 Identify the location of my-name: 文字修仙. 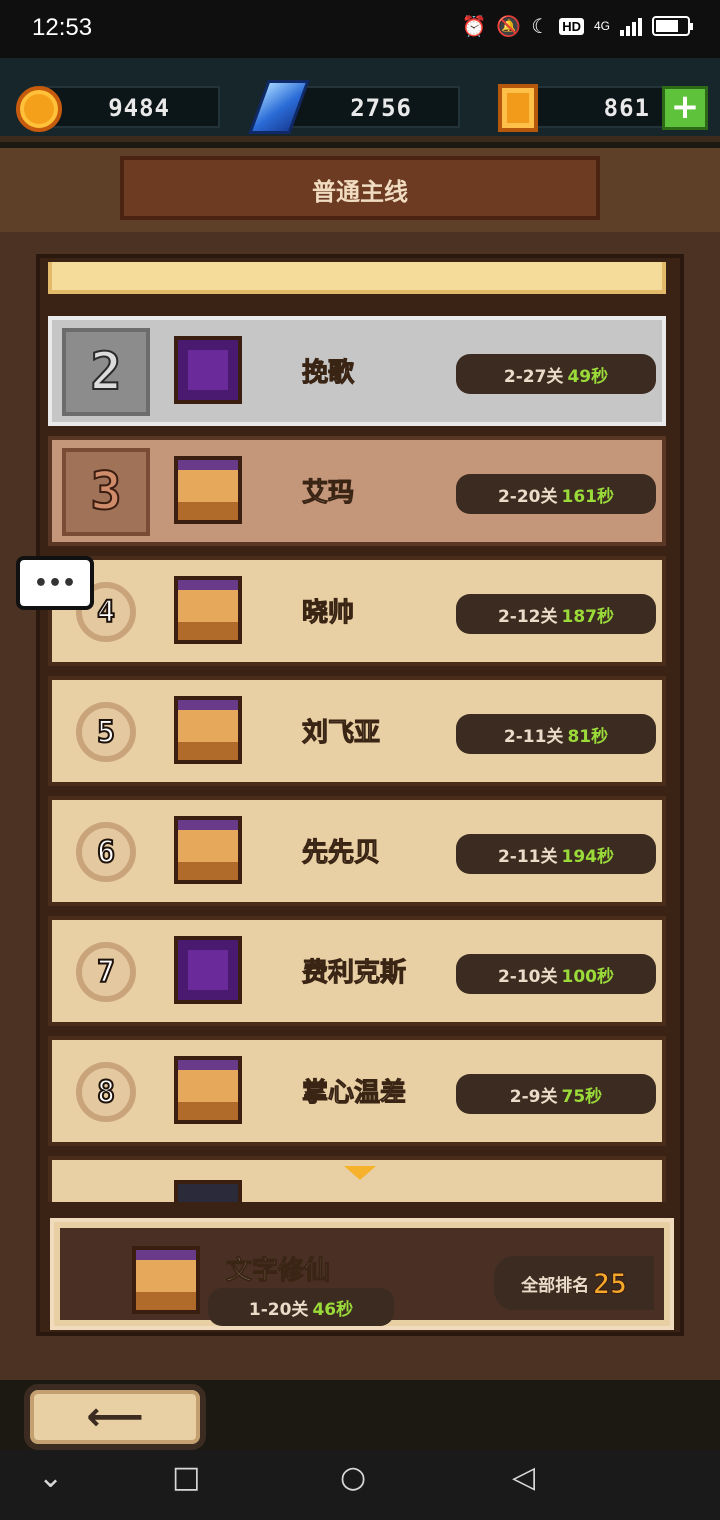
(278, 1271).